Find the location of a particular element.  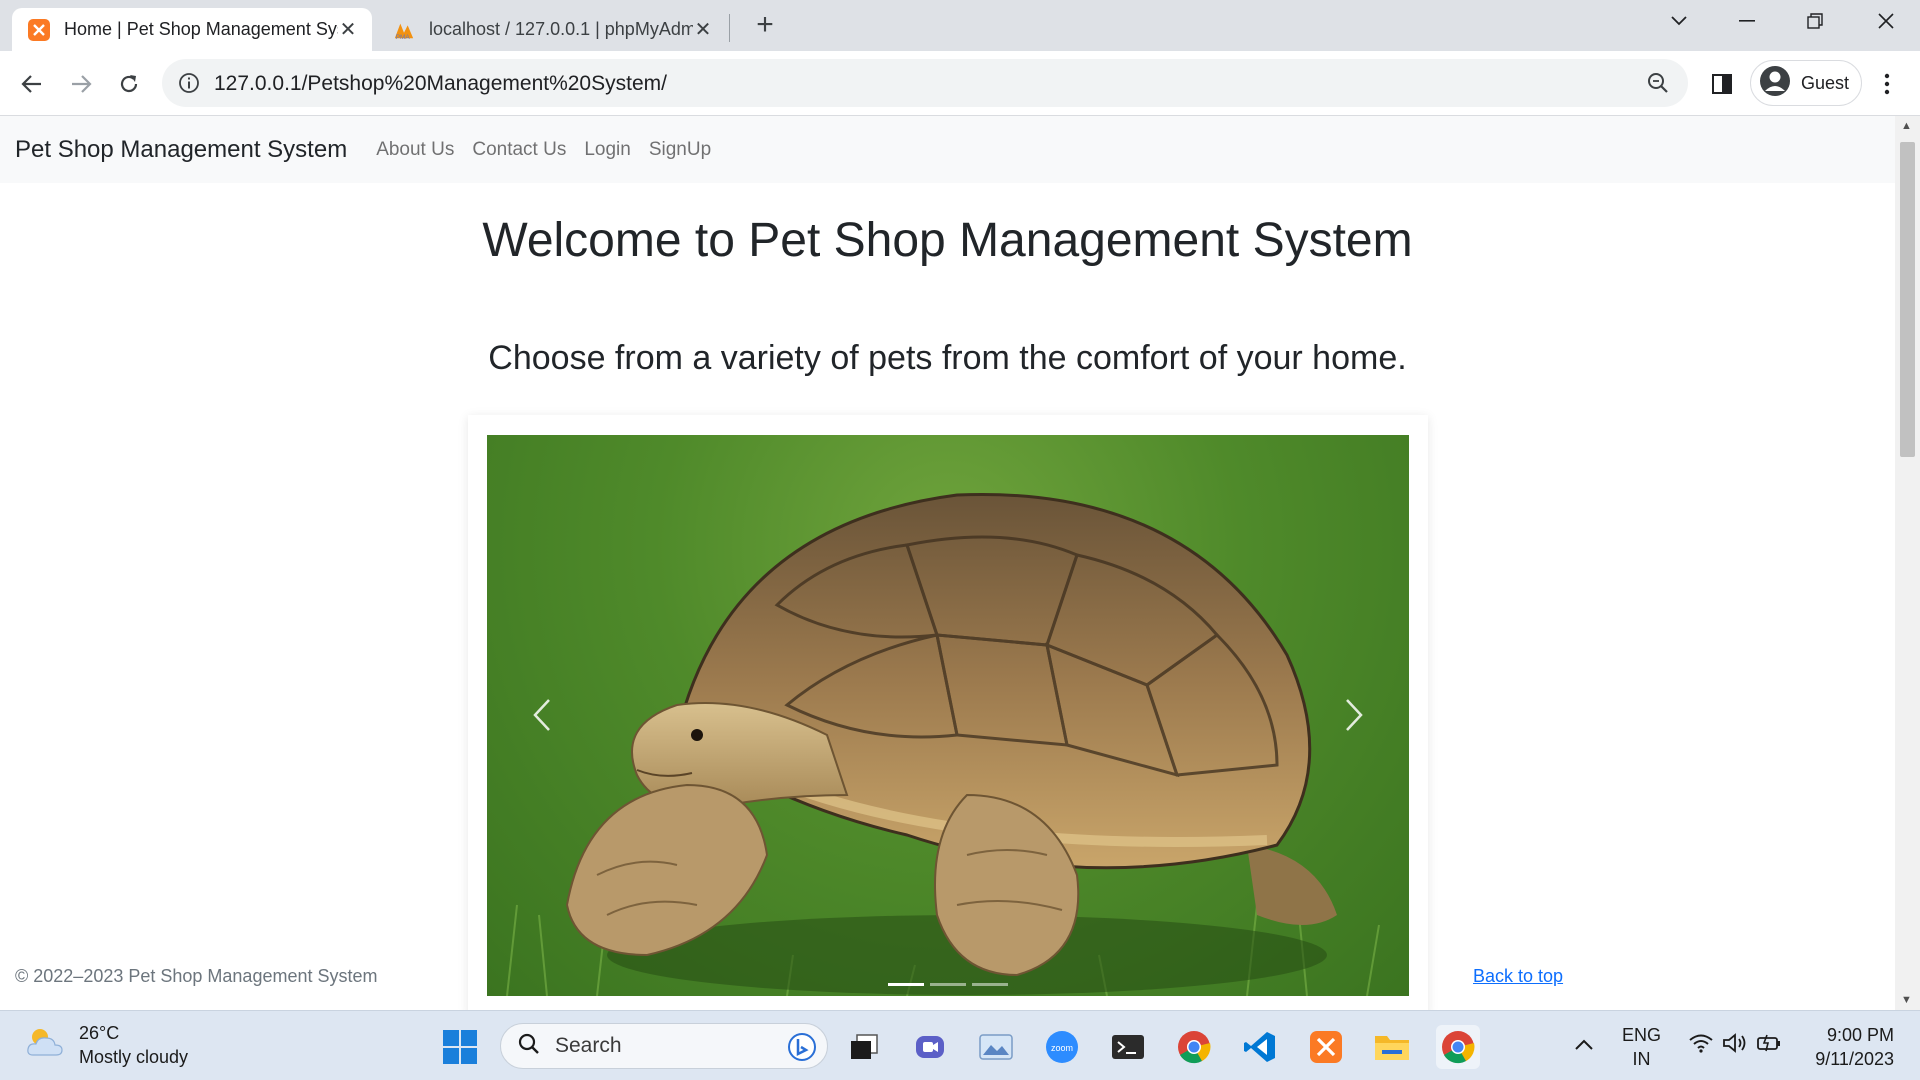

clock-time: 9:00 PM is located at coordinates (1860, 1035).